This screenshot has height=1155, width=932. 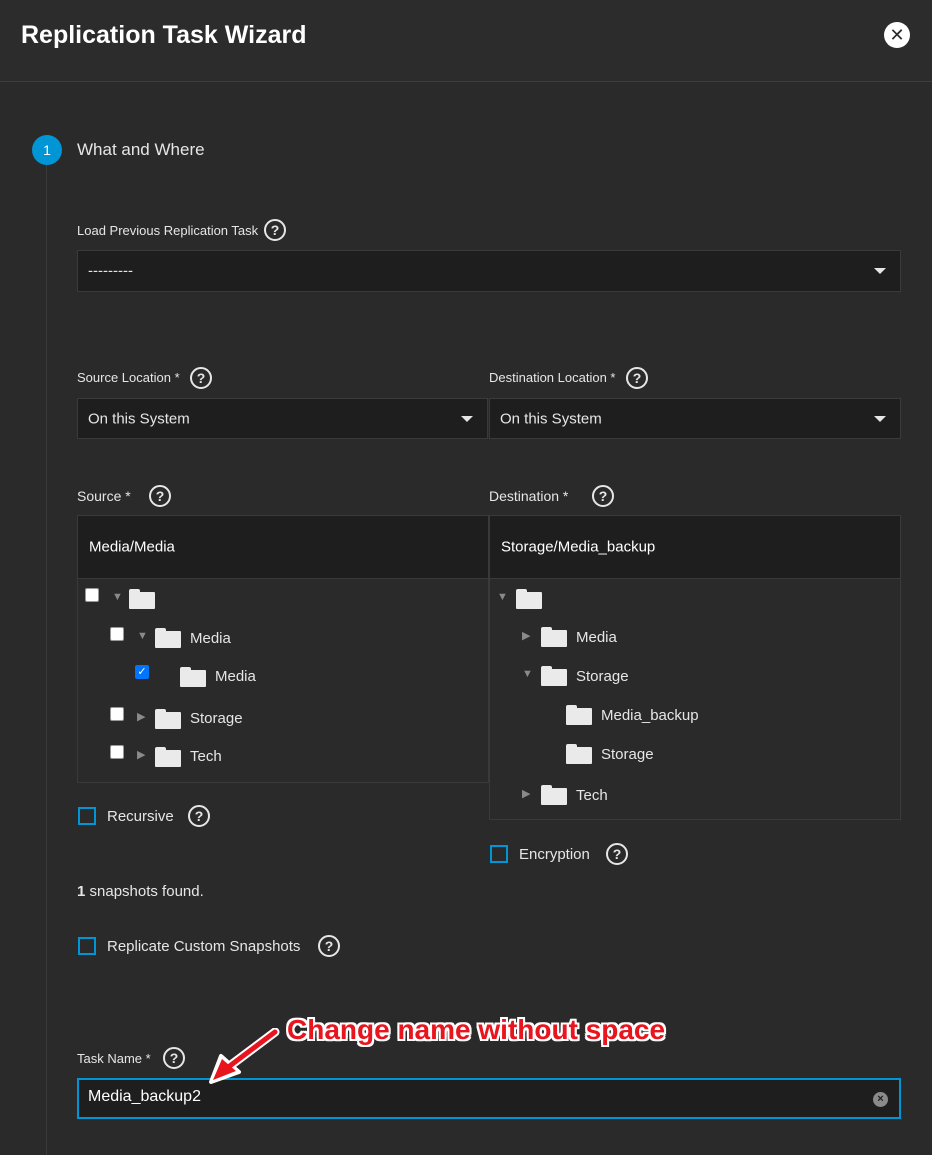 I want to click on source-node-label: Tech, so click(x=206, y=756).